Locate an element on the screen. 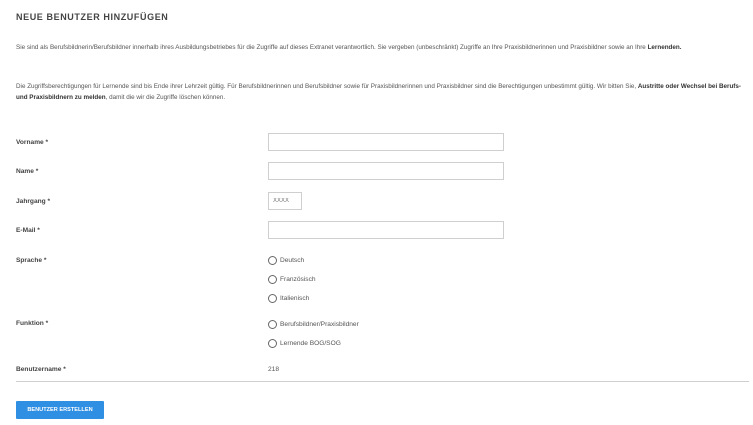  jahrgang-label: Jahrgang * is located at coordinates (33, 201).